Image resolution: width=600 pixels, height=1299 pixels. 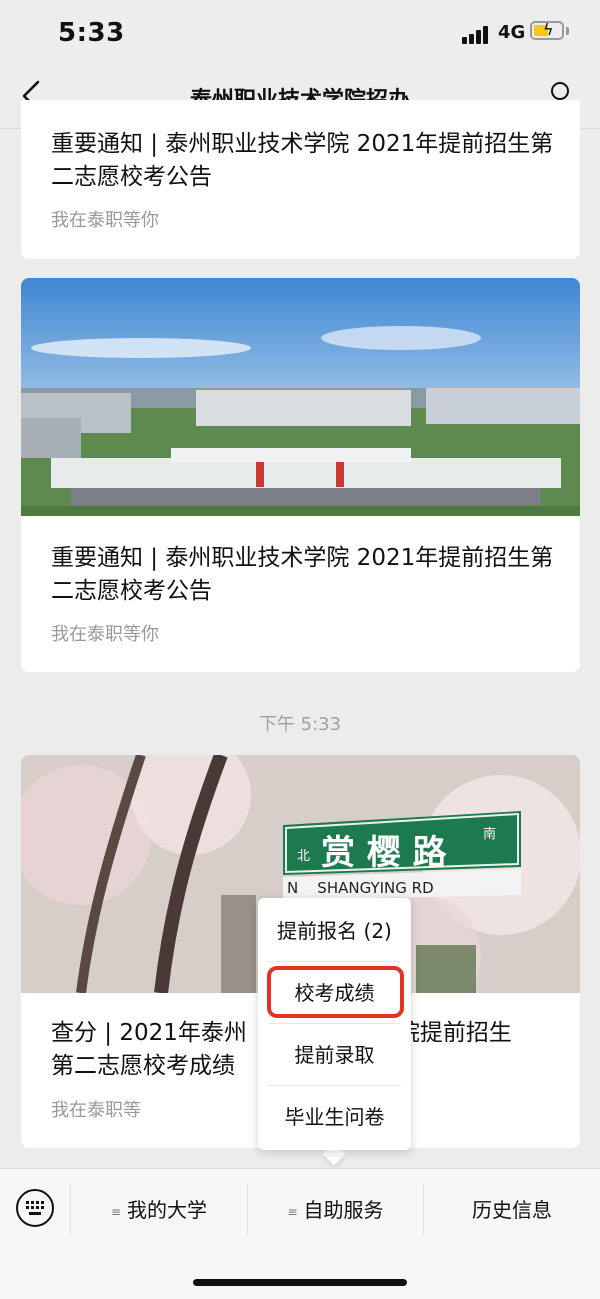 I want to click on tab-history: 历史信息, so click(x=512, y=1210).